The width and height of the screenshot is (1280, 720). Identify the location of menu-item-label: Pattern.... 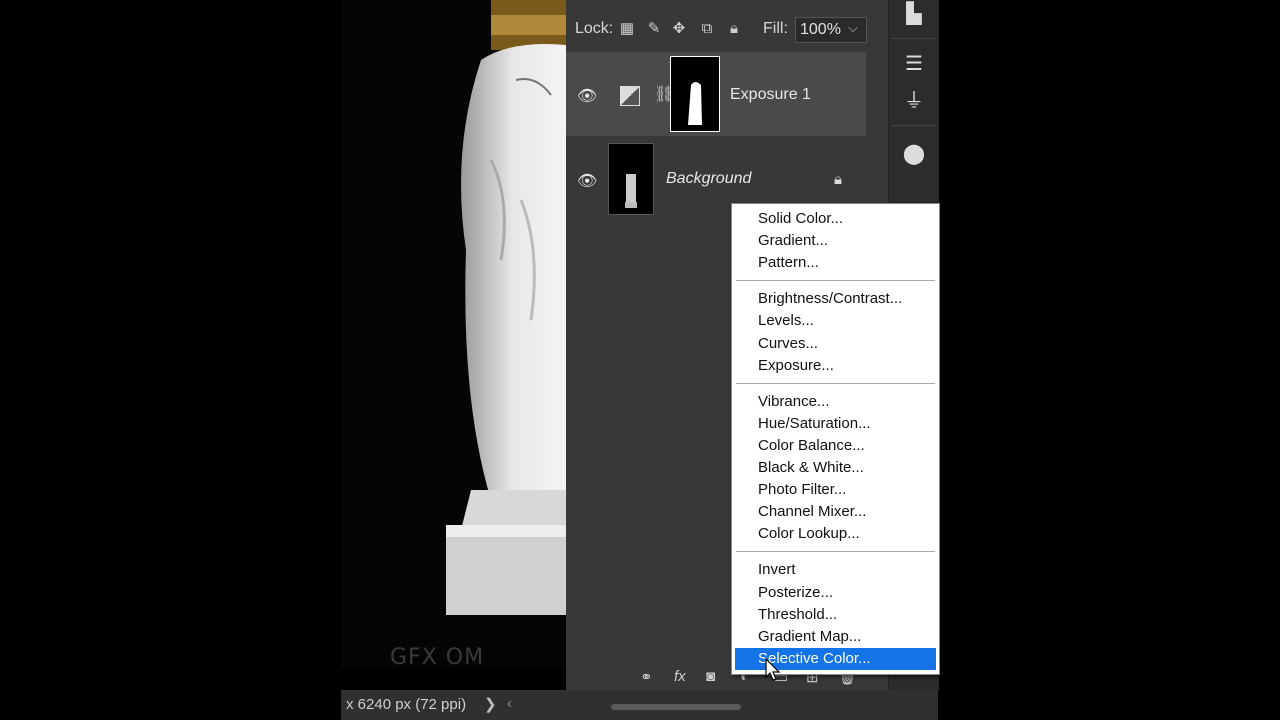
(788, 263).